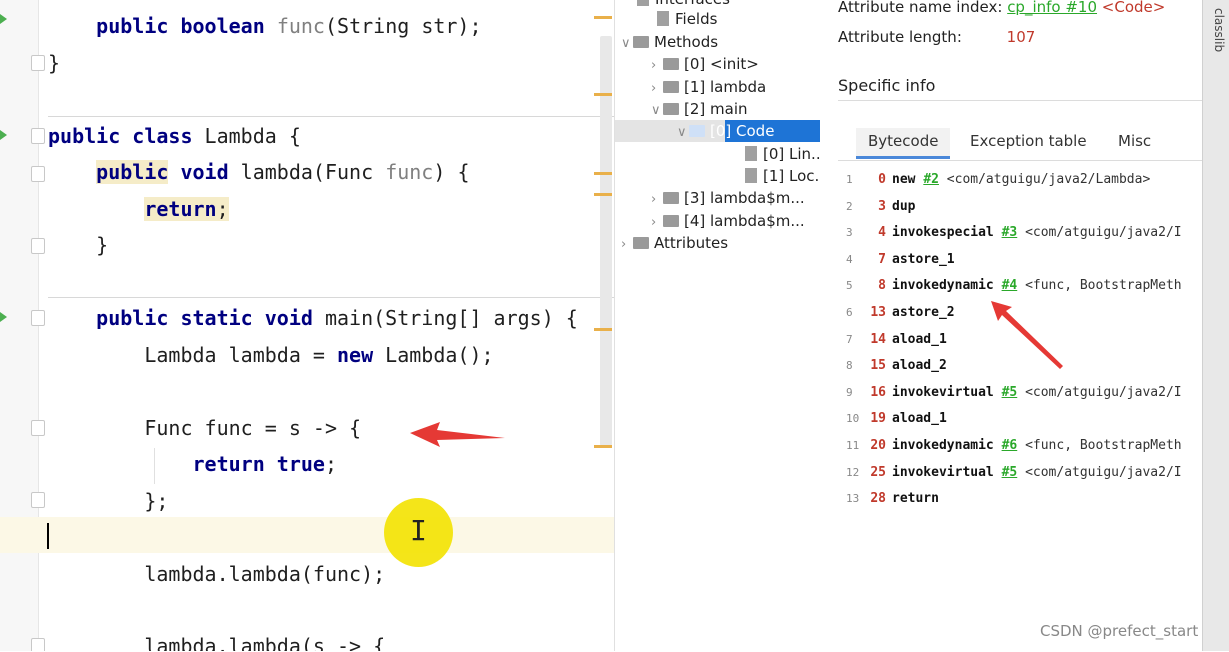 The height and width of the screenshot is (652, 1229). I want to click on tree-item-label: Fields, so click(696, 19).